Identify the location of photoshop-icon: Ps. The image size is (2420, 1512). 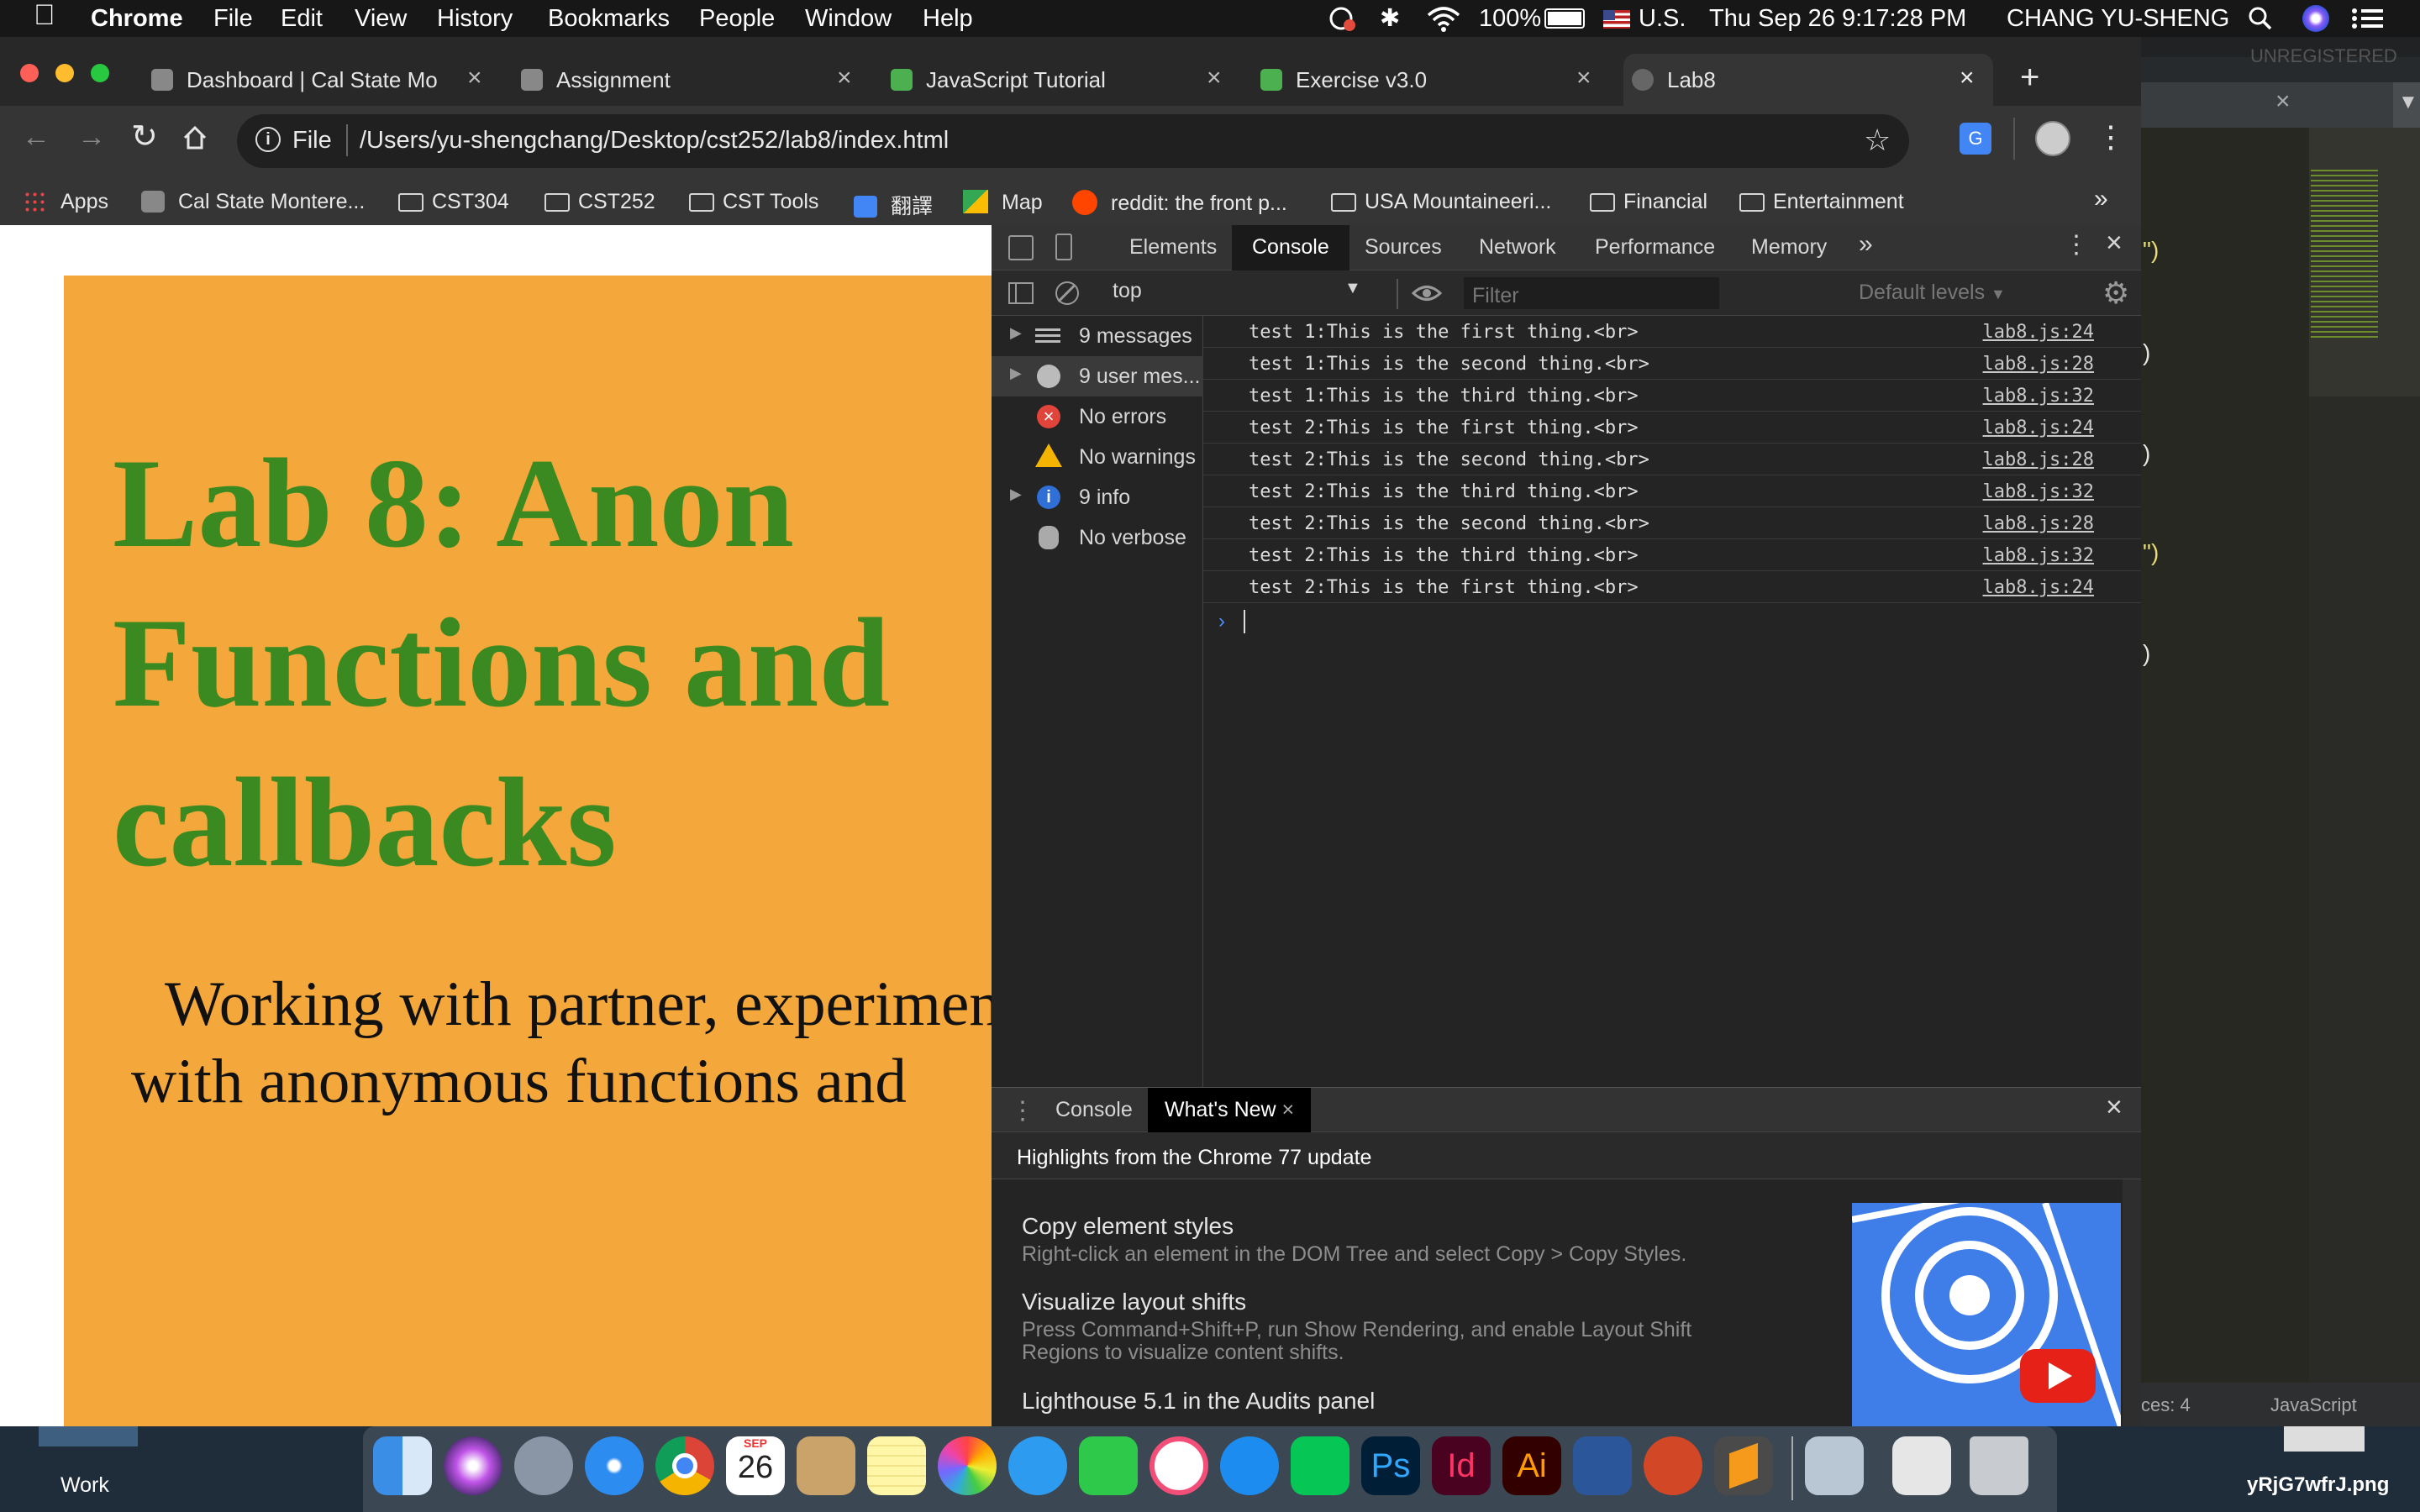
(1390, 1465).